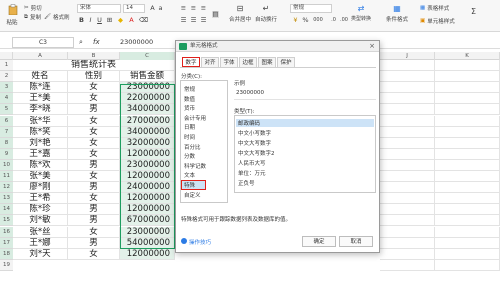 The width and height of the screenshot is (500, 287). Describe the element at coordinates (40, 77) in the screenshot. I see `column-title: 姓名` at that location.